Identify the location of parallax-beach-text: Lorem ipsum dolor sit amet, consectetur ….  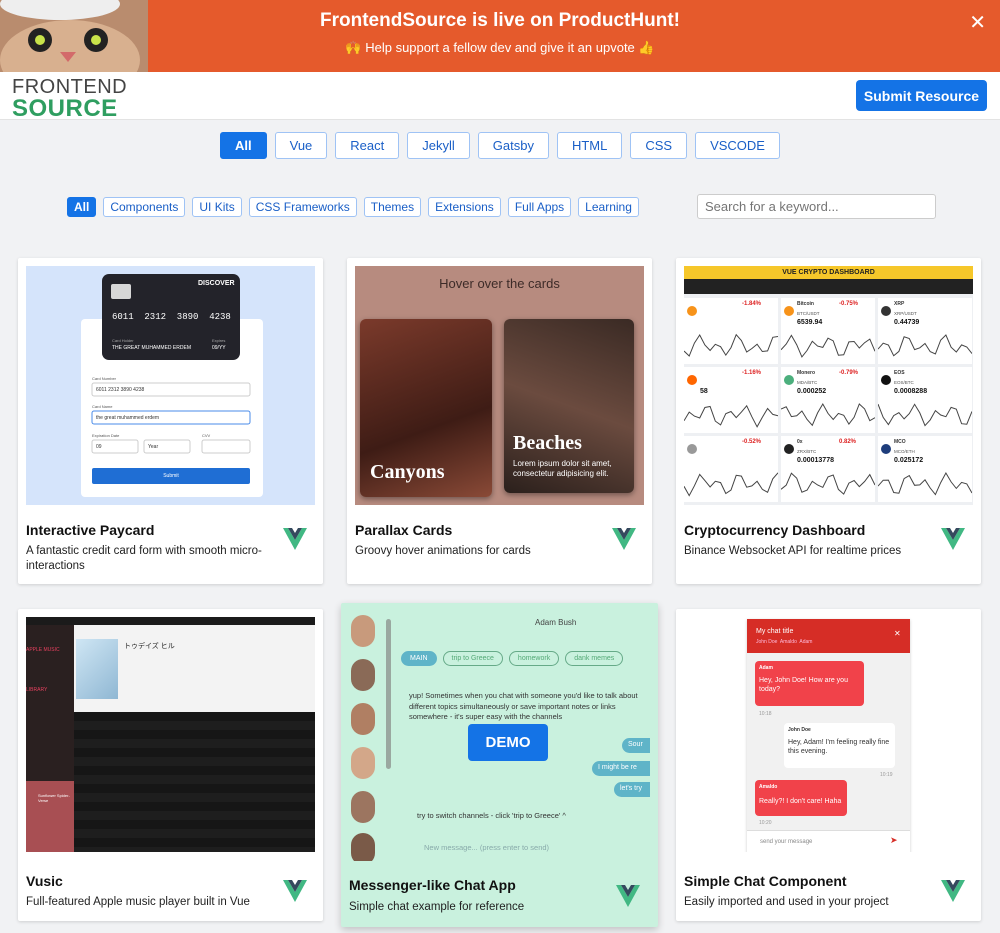
(562, 469).